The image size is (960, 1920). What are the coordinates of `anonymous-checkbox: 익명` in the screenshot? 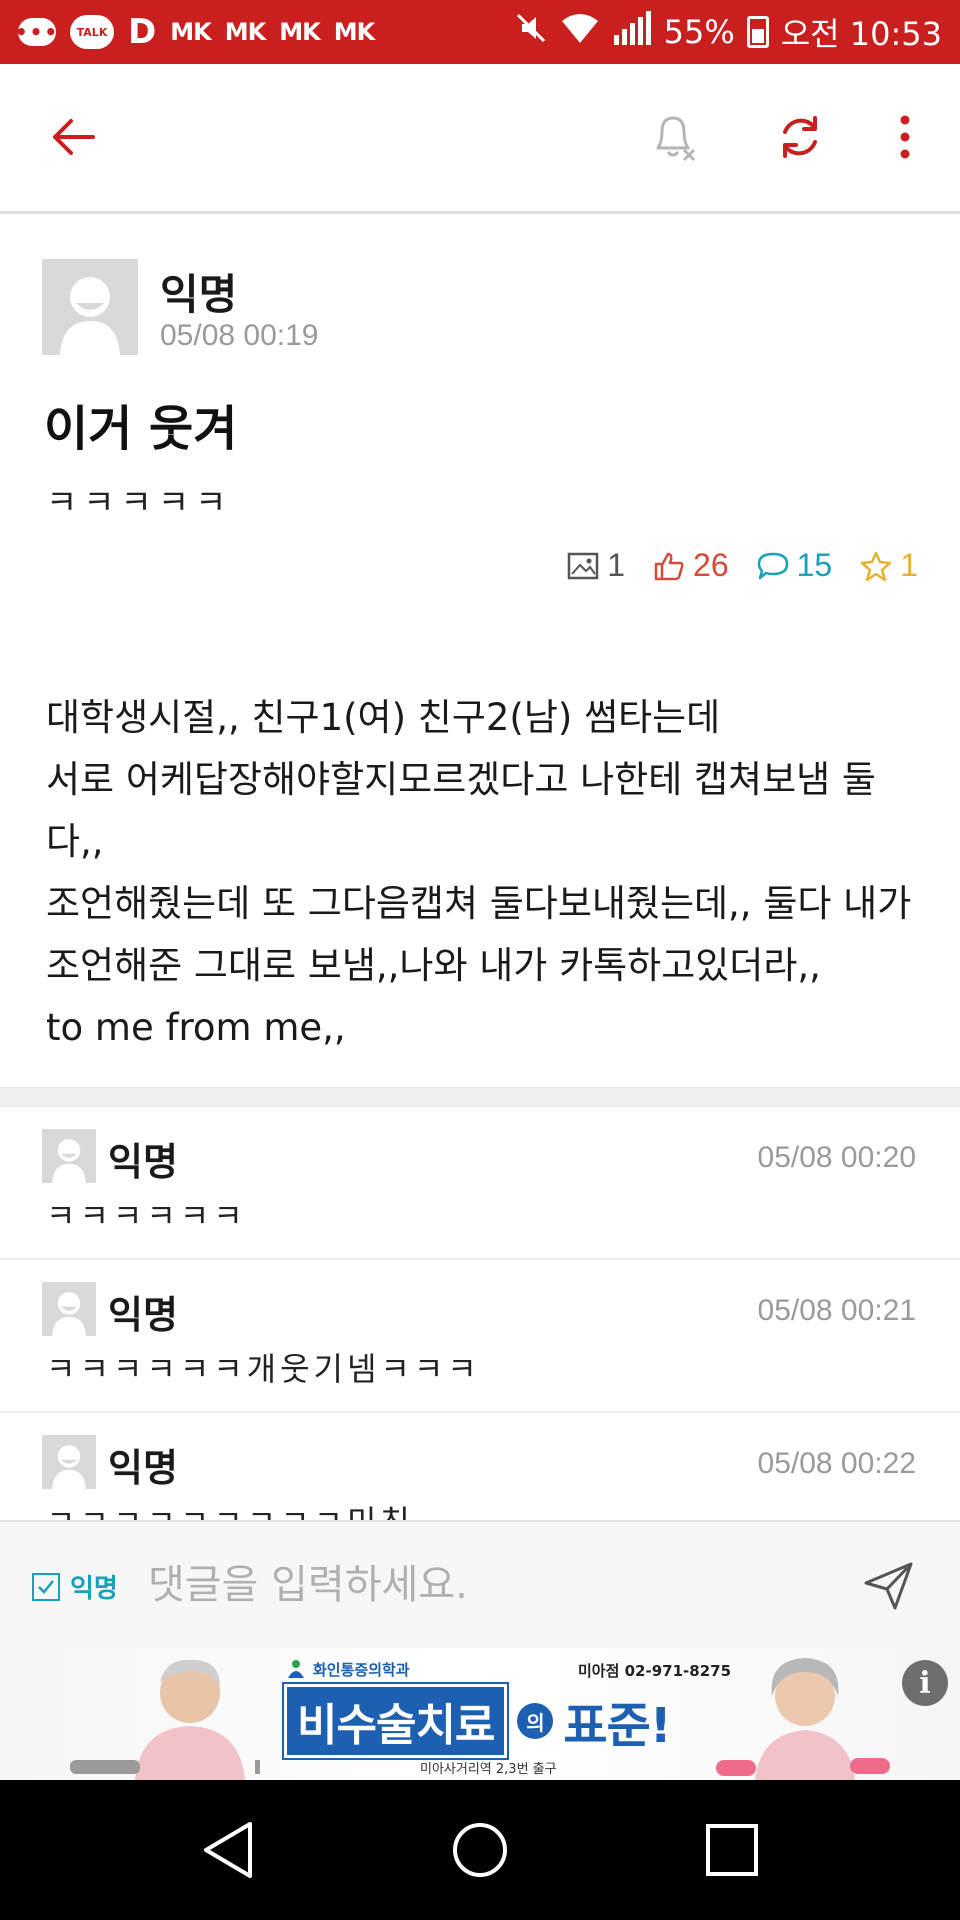 It's located at (75, 1586).